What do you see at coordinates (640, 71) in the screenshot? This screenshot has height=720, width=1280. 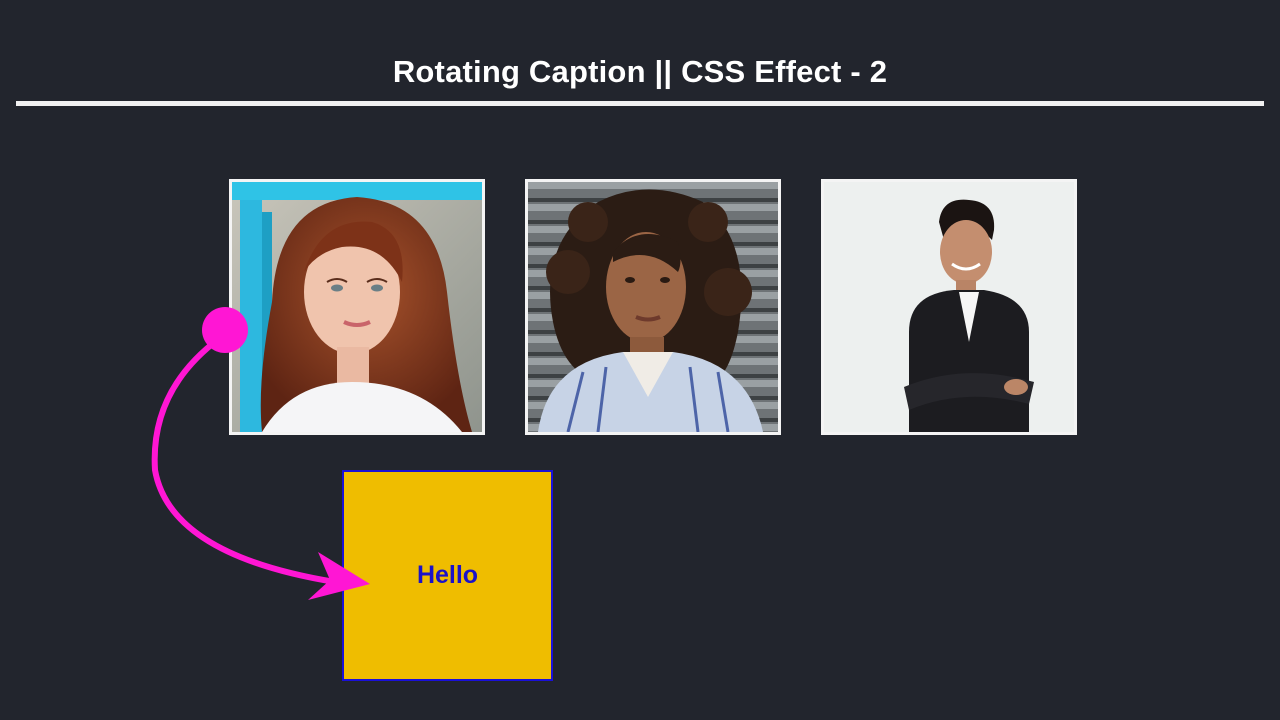 I see `page-title: Rotating Caption || CSS Effect - 2` at bounding box center [640, 71].